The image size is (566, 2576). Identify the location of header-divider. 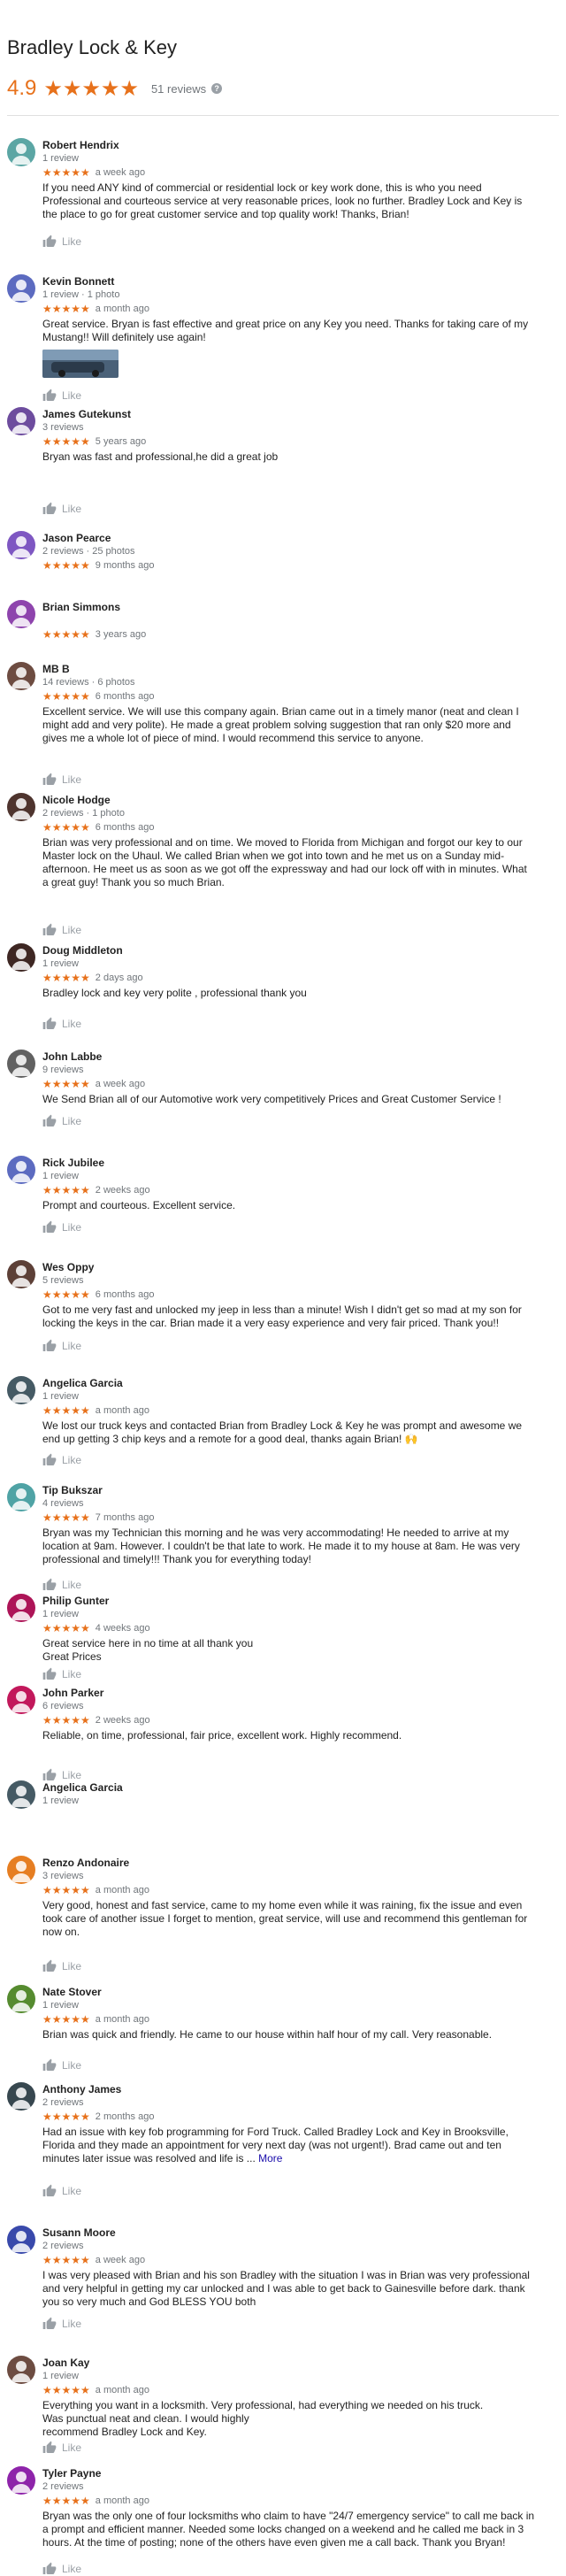
(283, 116).